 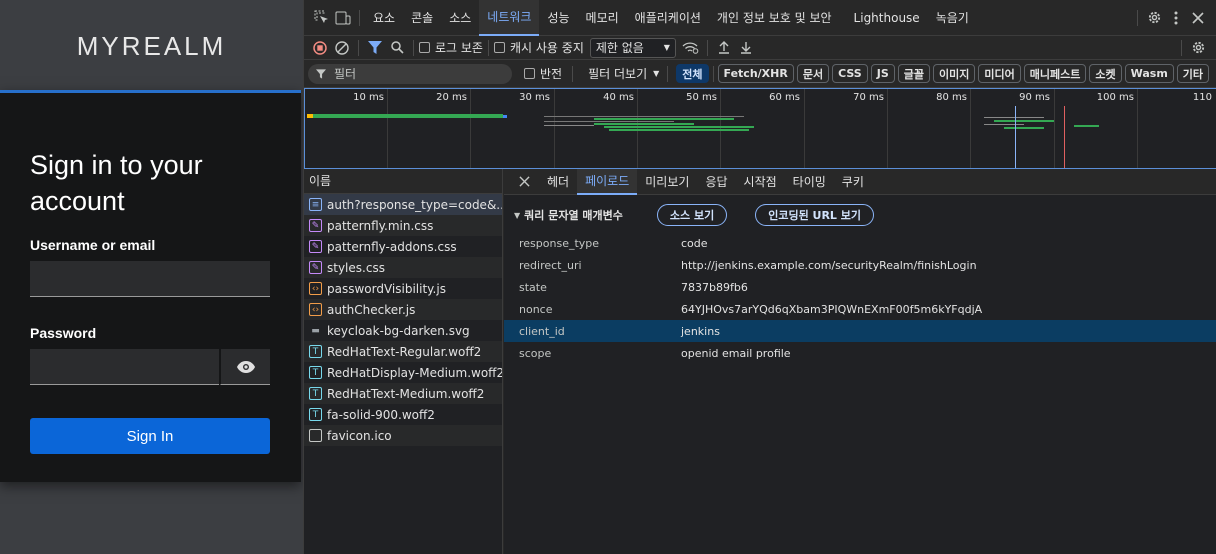 What do you see at coordinates (150, 436) in the screenshot?
I see `sign-in-button: Sign In` at bounding box center [150, 436].